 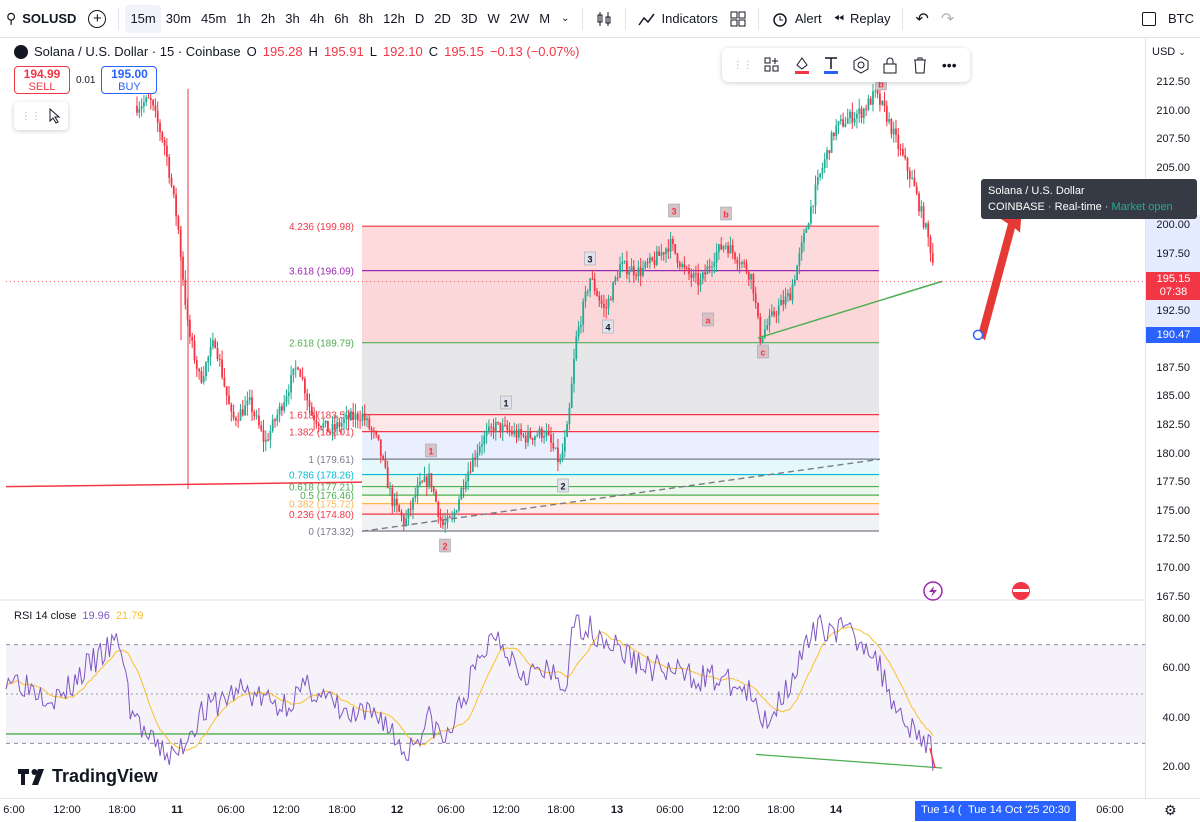 I want to click on trash-icon, so click(x=920, y=65).